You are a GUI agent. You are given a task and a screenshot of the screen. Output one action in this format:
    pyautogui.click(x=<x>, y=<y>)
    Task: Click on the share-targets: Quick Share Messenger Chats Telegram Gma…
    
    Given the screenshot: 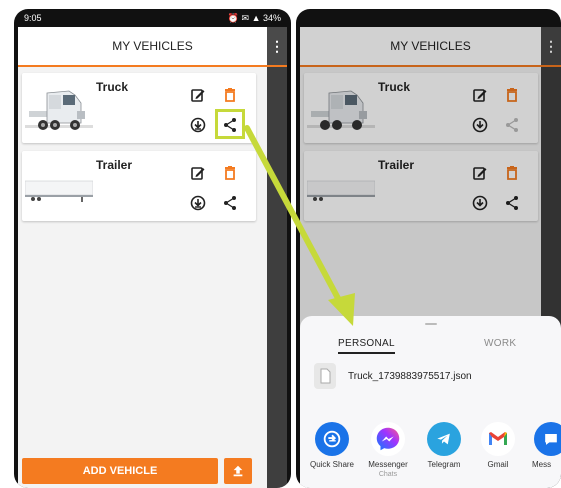 What is the action you would take?
    pyautogui.click(x=433, y=452)
    